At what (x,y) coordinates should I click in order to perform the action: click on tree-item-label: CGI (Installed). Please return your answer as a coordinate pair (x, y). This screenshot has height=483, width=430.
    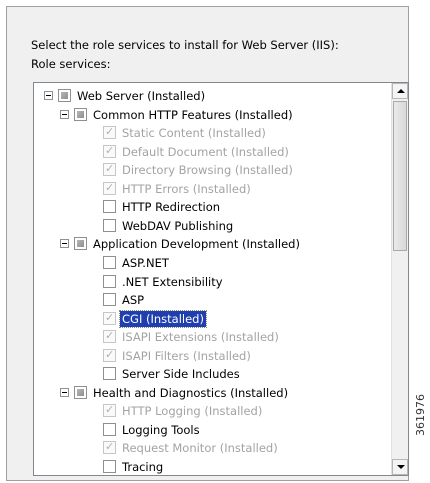
    Looking at the image, I should click on (163, 318).